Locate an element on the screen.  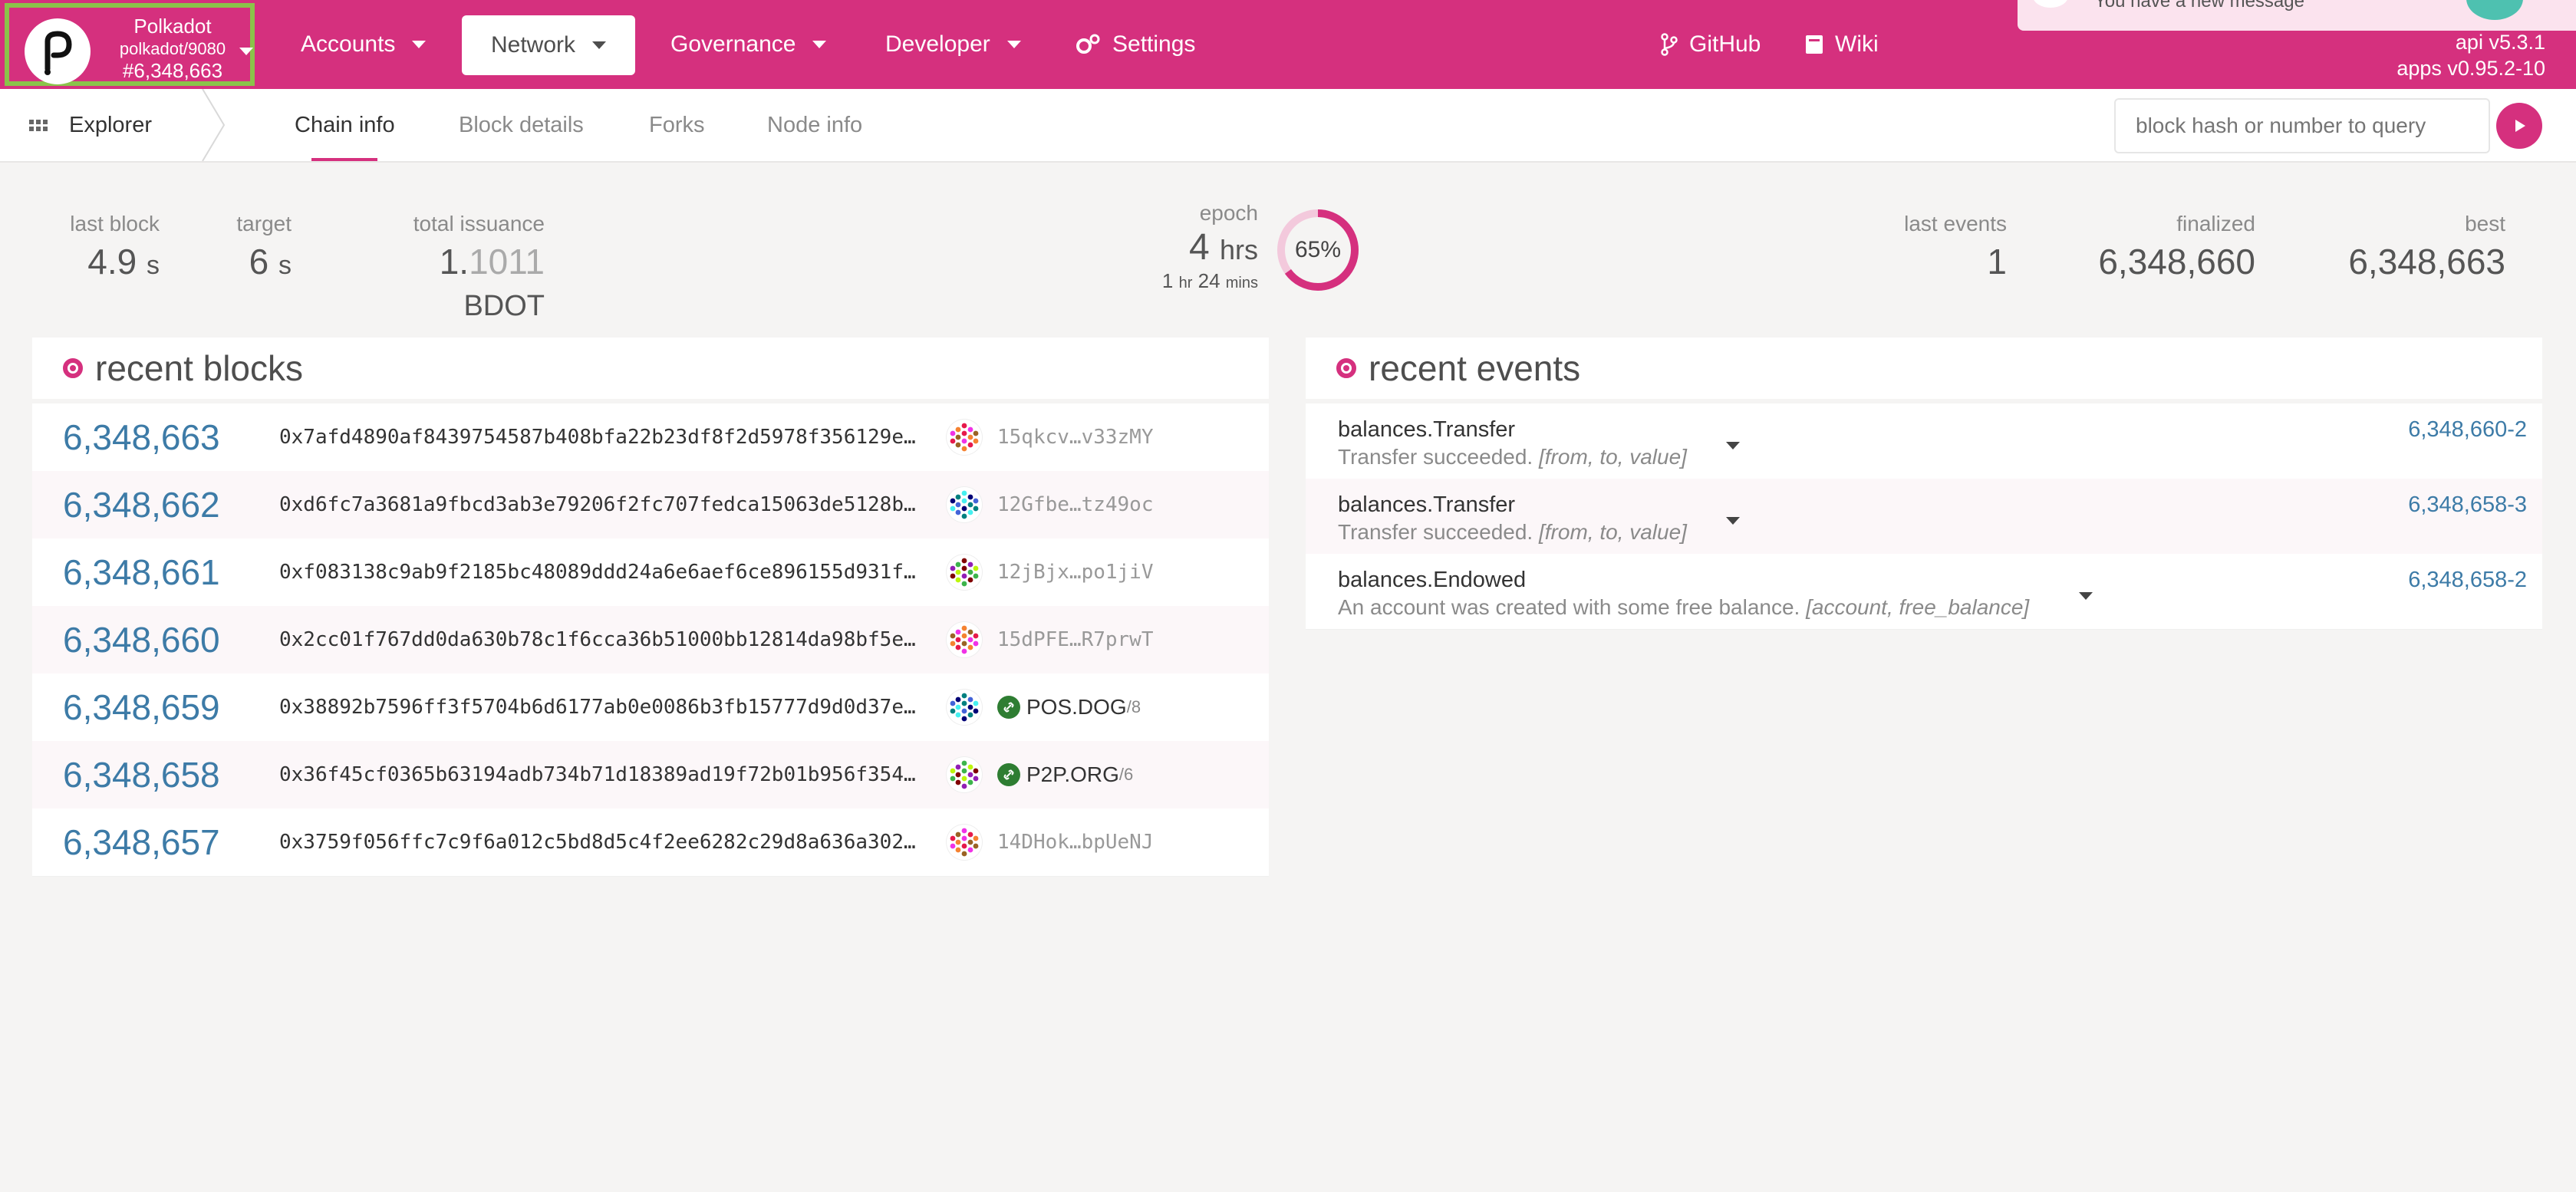
event-method: balances.Transfer is located at coordinates (1427, 429).